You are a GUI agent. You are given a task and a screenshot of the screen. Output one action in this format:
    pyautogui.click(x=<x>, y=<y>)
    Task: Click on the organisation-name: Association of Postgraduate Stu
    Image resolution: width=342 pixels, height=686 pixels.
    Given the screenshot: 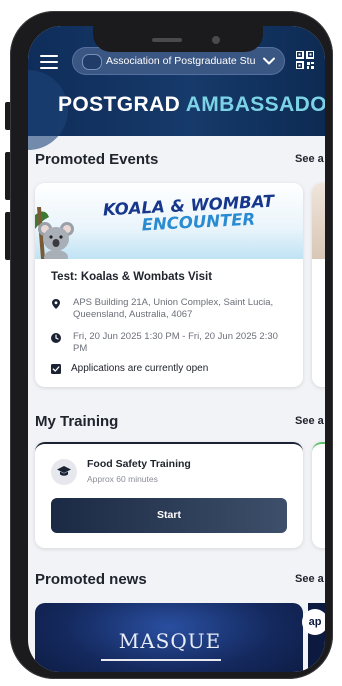 What is the action you would take?
    pyautogui.click(x=181, y=61)
    